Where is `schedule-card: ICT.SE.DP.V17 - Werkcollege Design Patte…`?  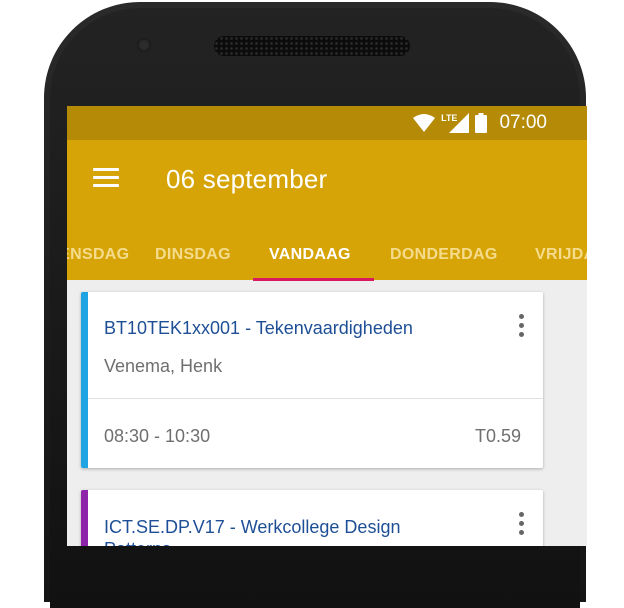 schedule-card: ICT.SE.DP.V17 - Werkcollege Design Patte… is located at coordinates (312, 518).